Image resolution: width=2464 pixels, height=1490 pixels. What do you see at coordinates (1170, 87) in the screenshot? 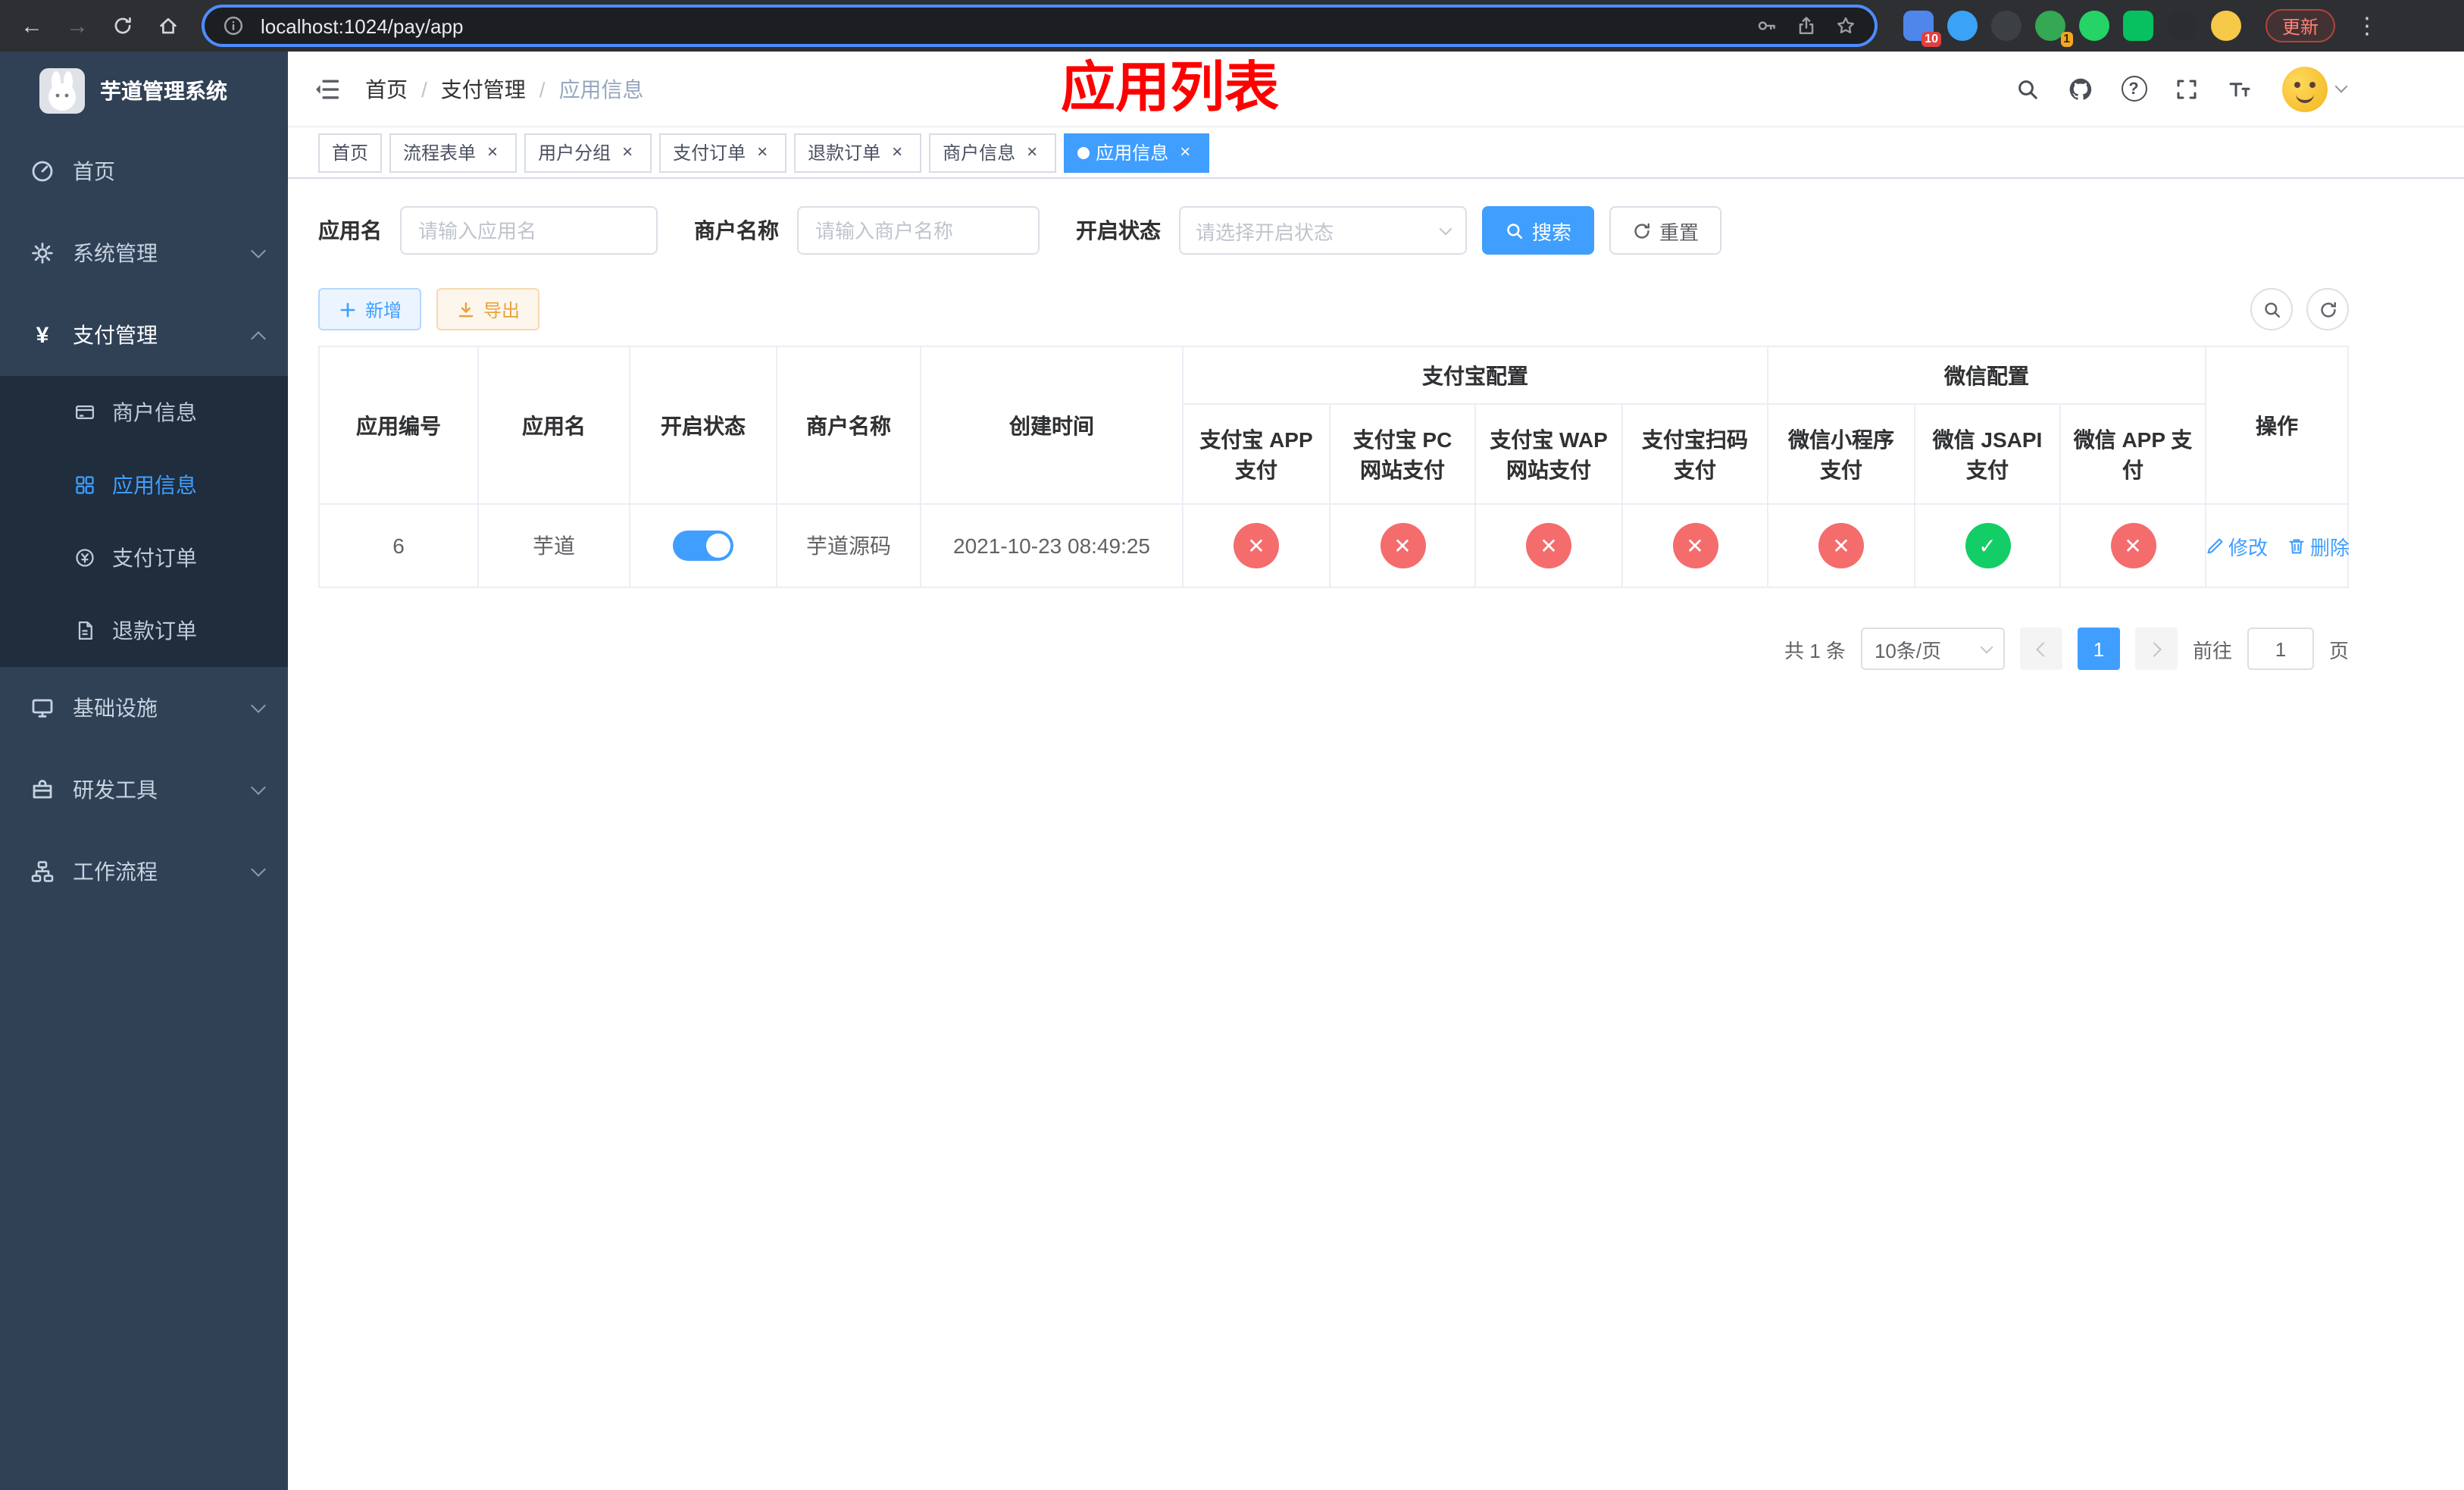
I see `page-title: 应用列表` at bounding box center [1170, 87].